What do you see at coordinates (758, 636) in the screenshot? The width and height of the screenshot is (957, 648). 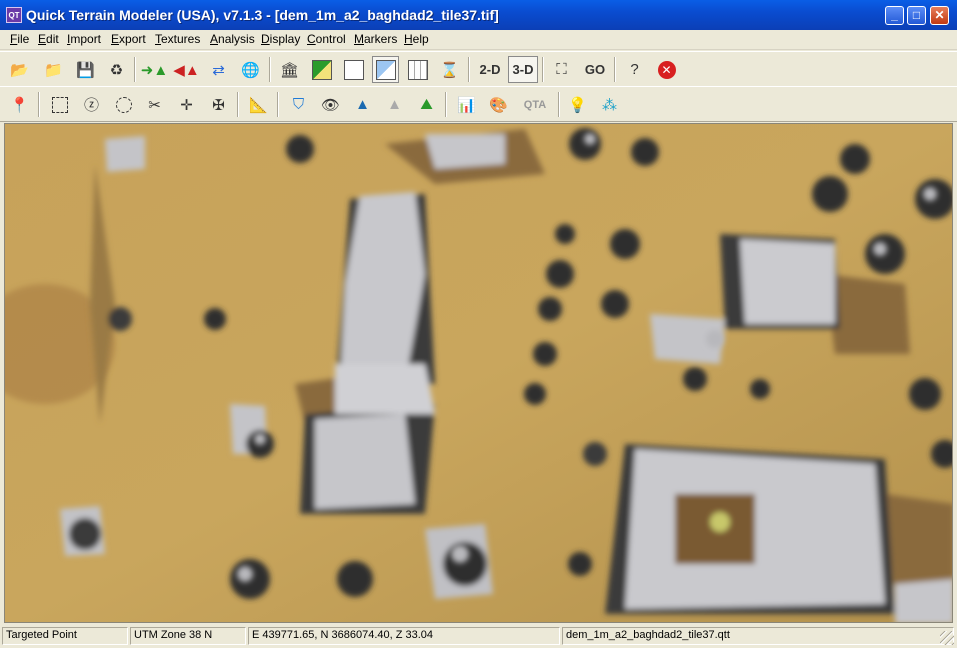 I see `status-file: dem_1m_a2_baghdad2_tile37.qtt` at bounding box center [758, 636].